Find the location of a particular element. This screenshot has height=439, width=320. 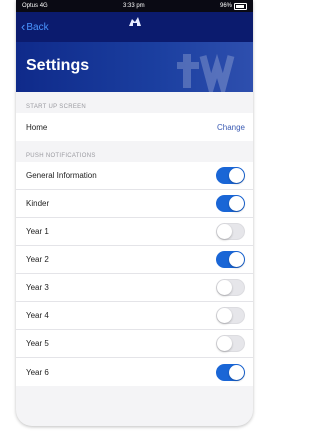

status-time: 3:33 pm is located at coordinates (134, 6).